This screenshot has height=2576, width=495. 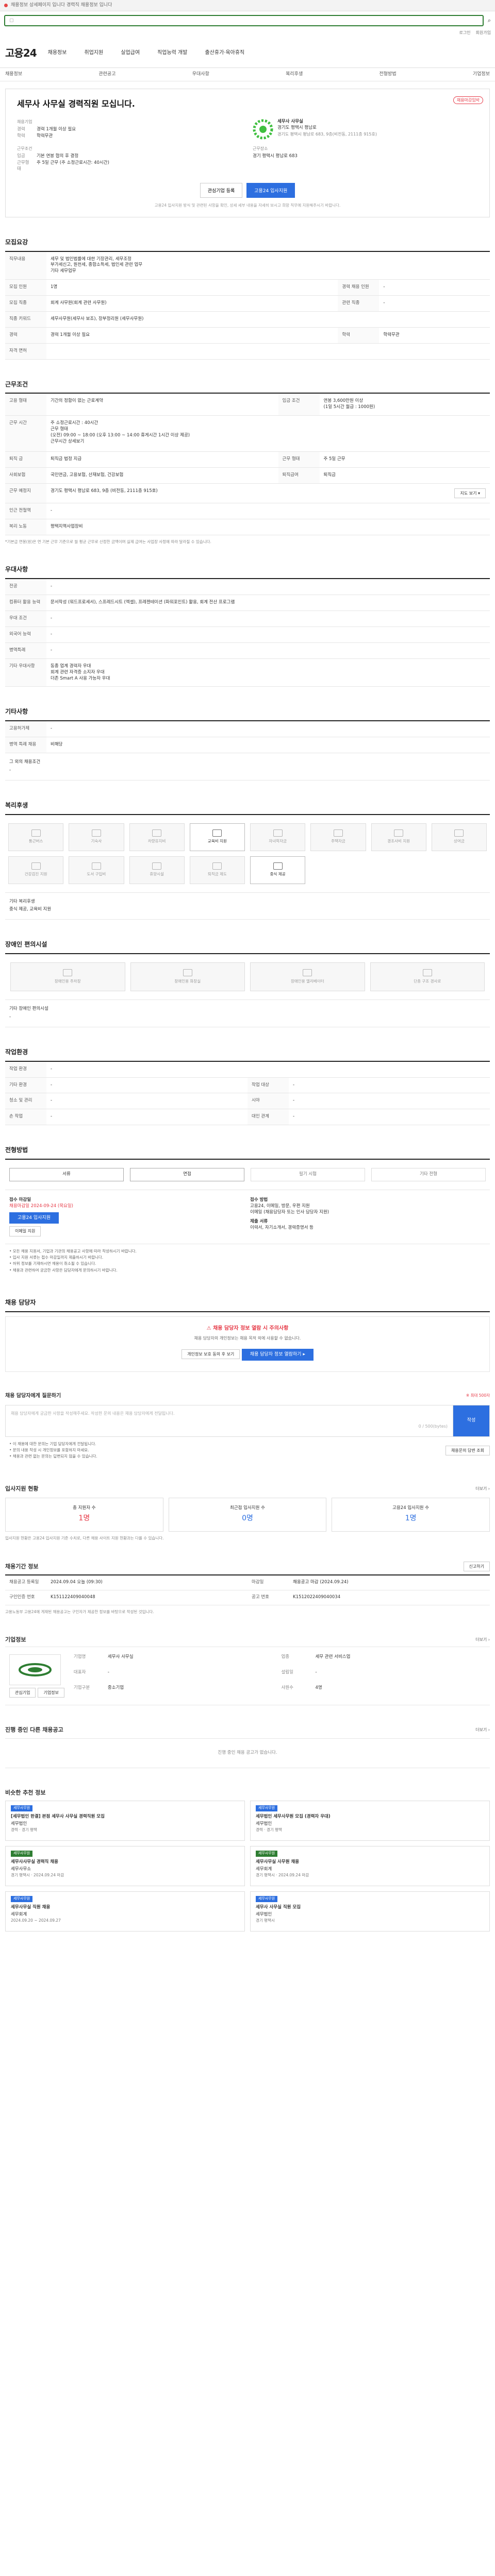 What do you see at coordinates (260, 148) in the screenshot?
I see `summary-place-label: 근무장소` at bounding box center [260, 148].